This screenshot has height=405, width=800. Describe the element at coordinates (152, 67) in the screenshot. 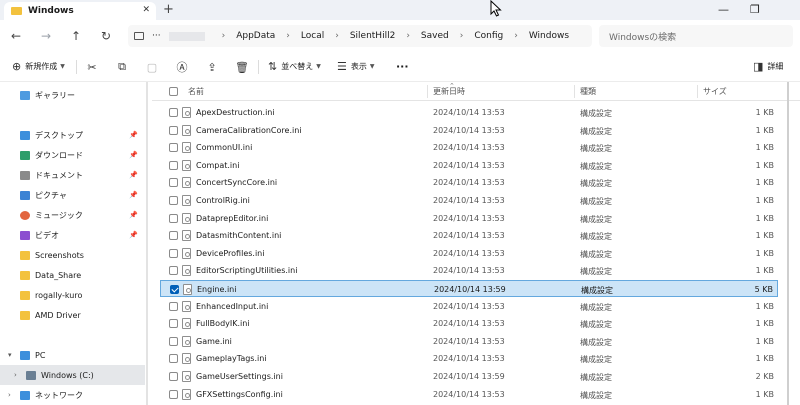

I see `paste-icon: ▢` at that location.